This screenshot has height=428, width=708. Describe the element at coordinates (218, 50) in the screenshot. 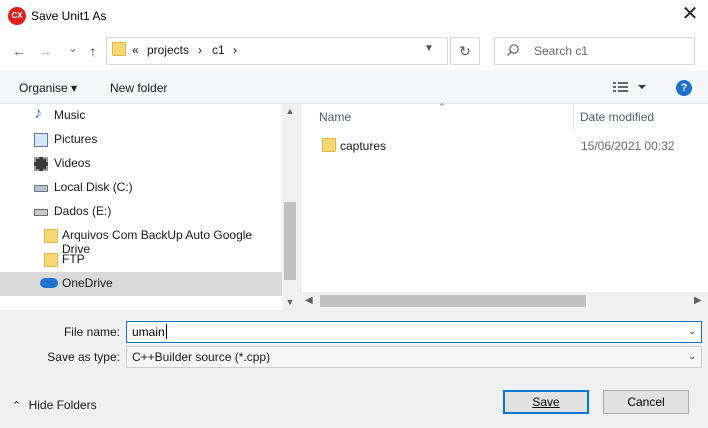

I see `breadcrumb-c1: c1` at that location.